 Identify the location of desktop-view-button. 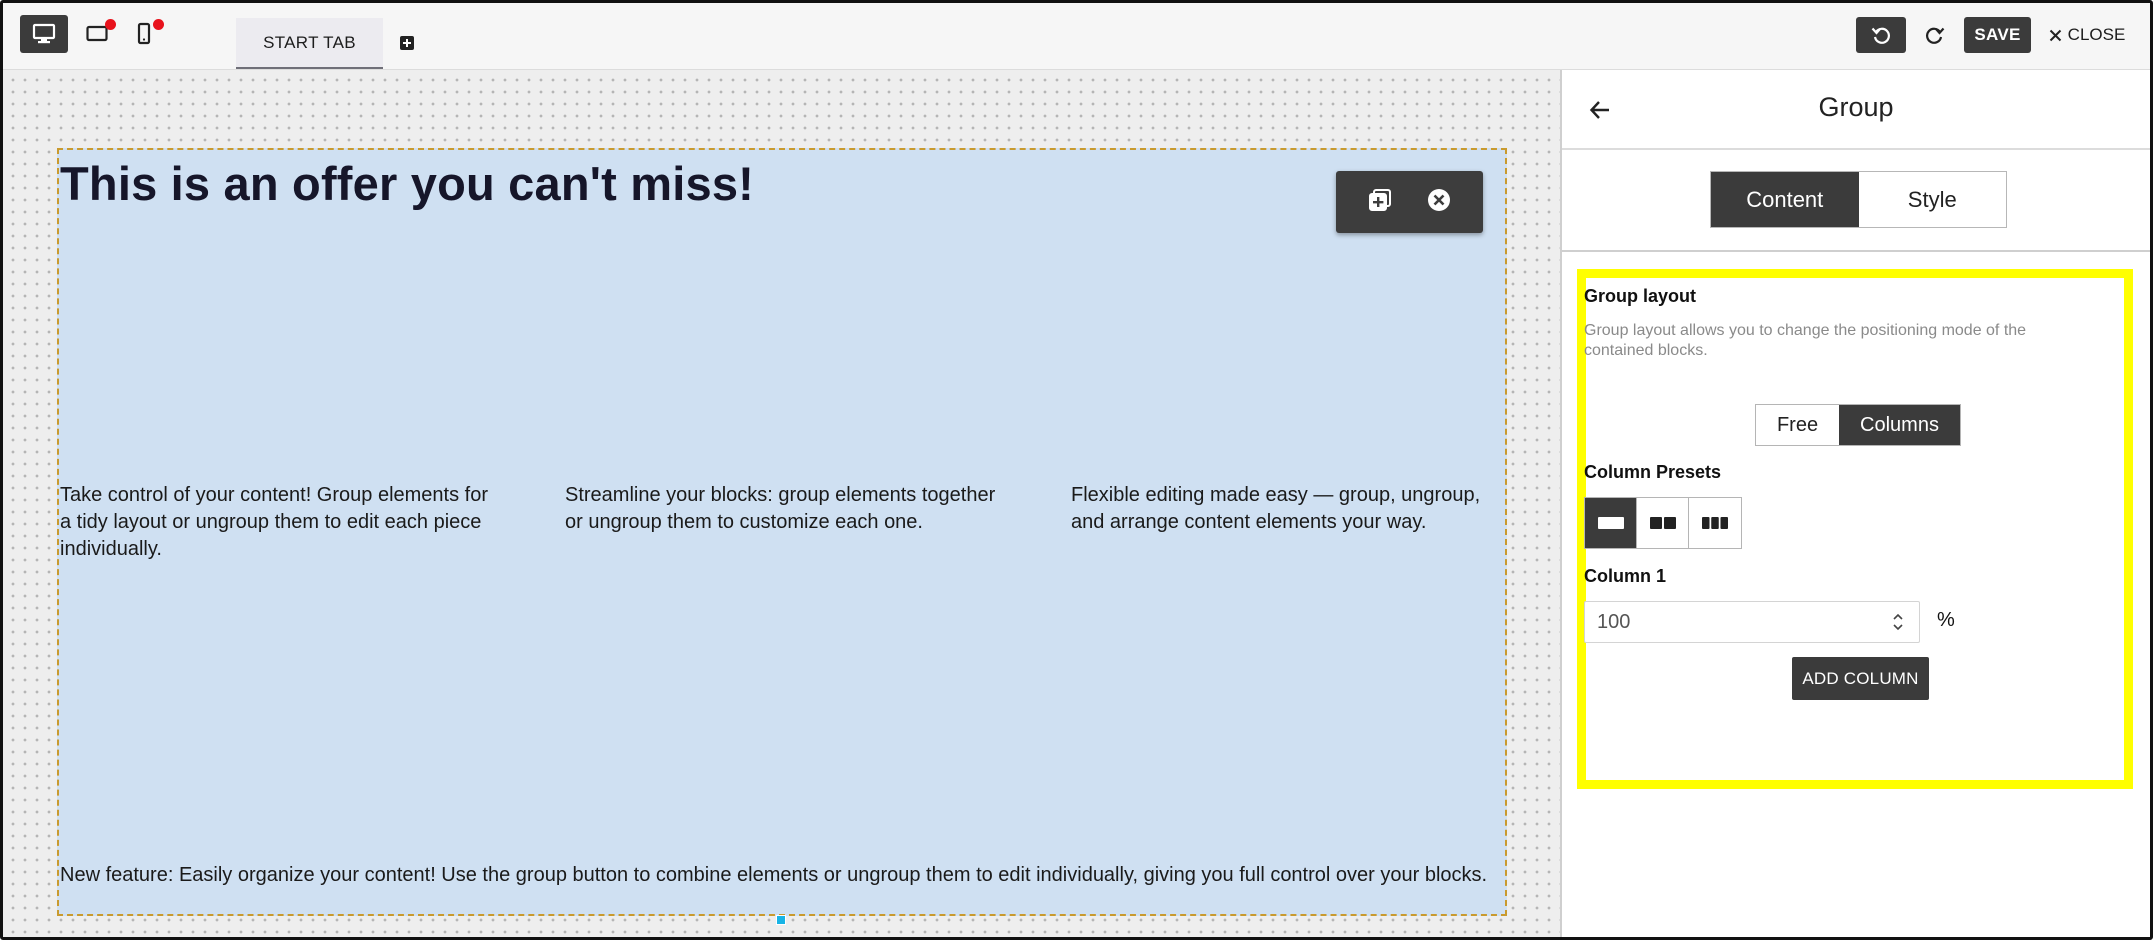
(44, 34).